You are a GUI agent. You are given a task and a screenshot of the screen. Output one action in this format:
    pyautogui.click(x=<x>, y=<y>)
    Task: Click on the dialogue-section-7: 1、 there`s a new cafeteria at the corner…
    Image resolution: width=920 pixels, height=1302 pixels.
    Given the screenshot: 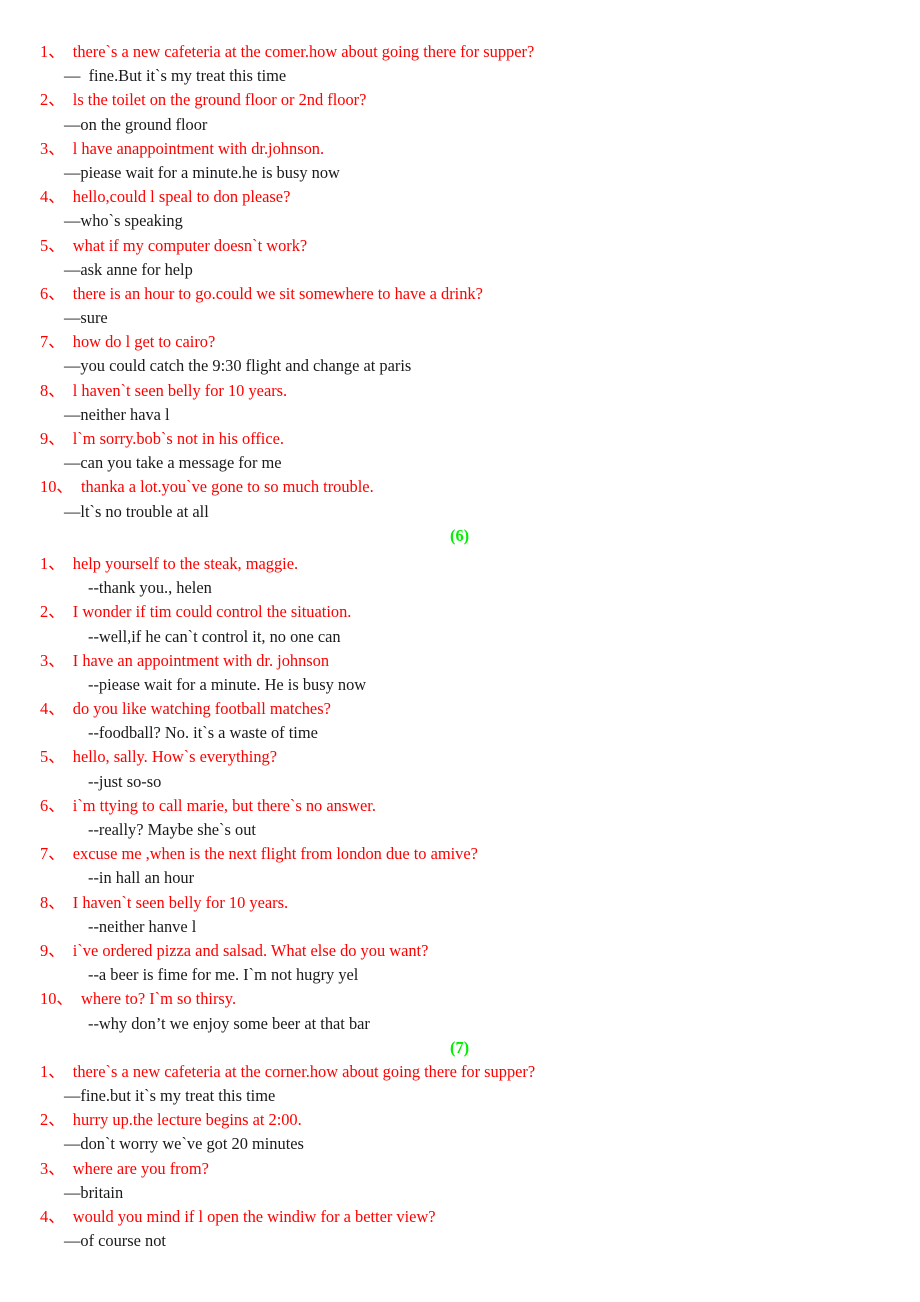 What is the action you would take?
    pyautogui.click(x=460, y=1157)
    